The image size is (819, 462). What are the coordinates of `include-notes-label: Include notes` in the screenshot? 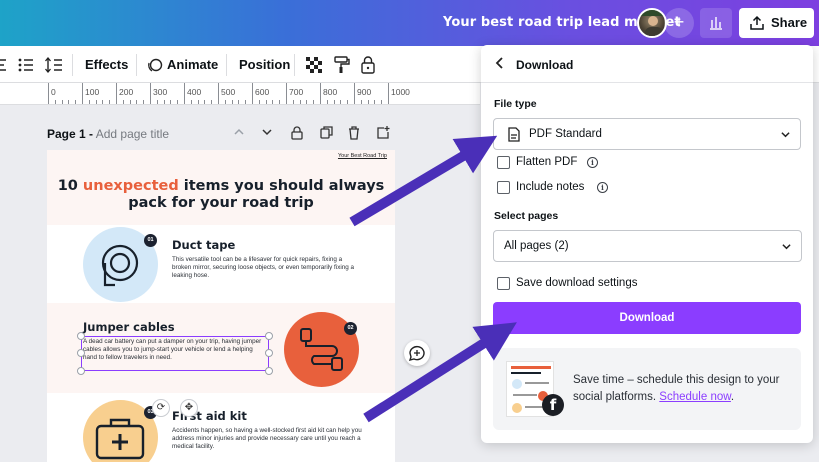 It's located at (550, 187).